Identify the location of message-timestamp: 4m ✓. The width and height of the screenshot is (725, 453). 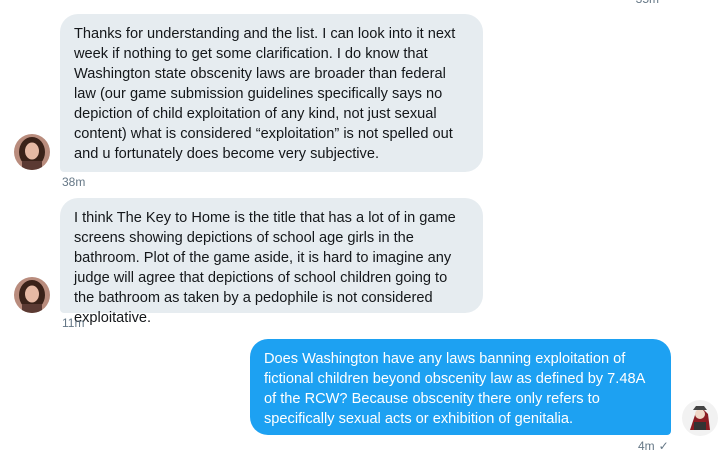
(653, 446).